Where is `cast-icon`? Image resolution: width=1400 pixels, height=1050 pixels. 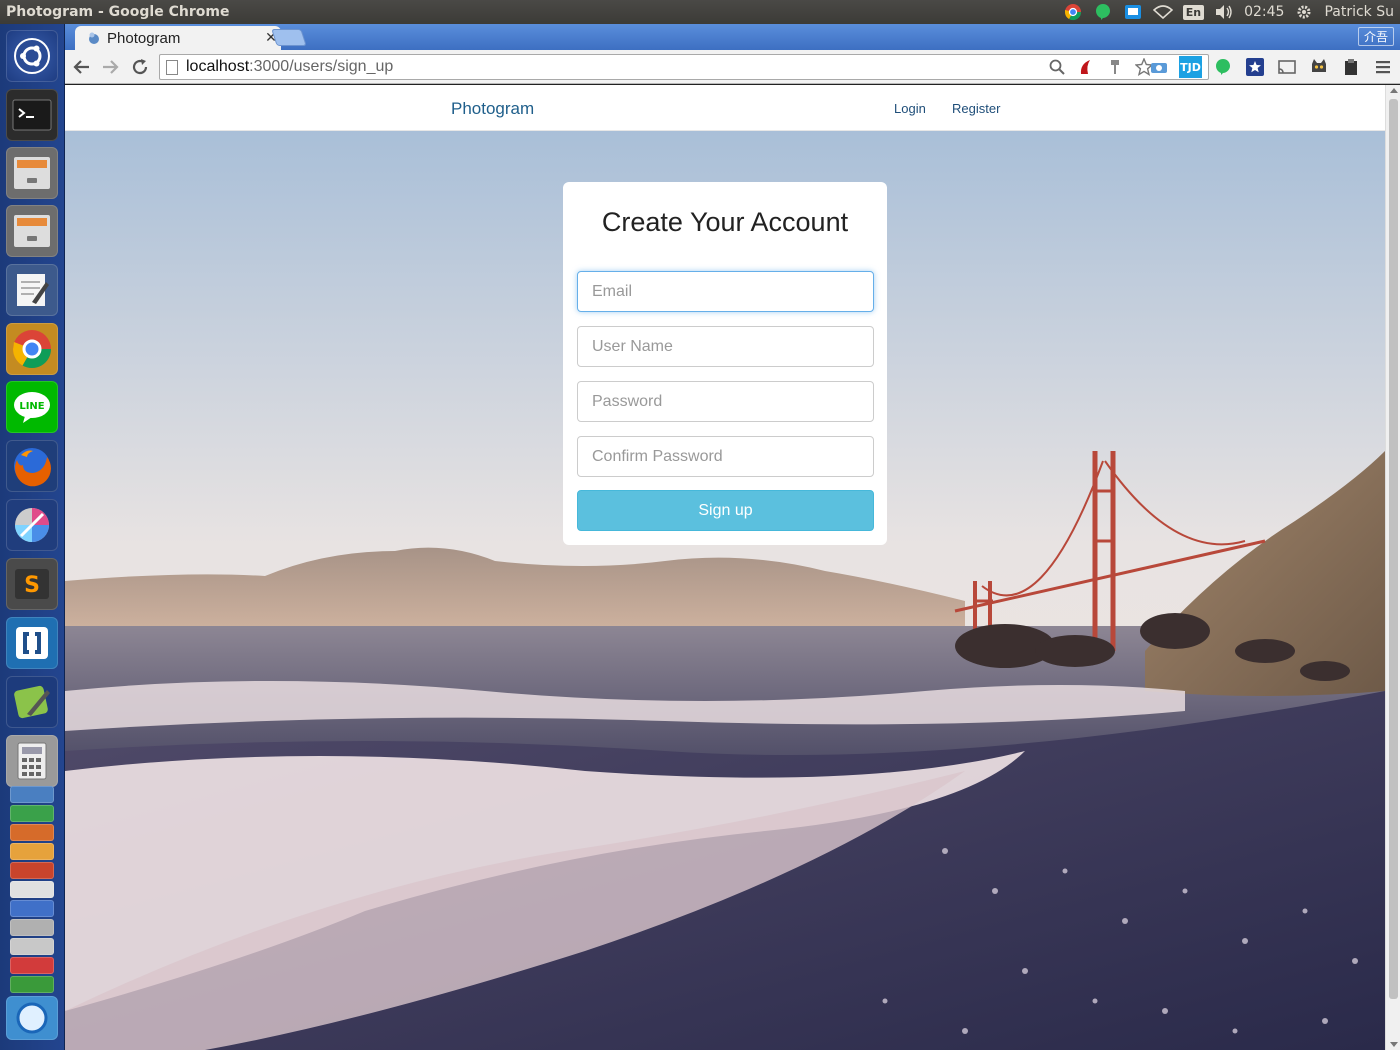 cast-icon is located at coordinates (1286, 67).